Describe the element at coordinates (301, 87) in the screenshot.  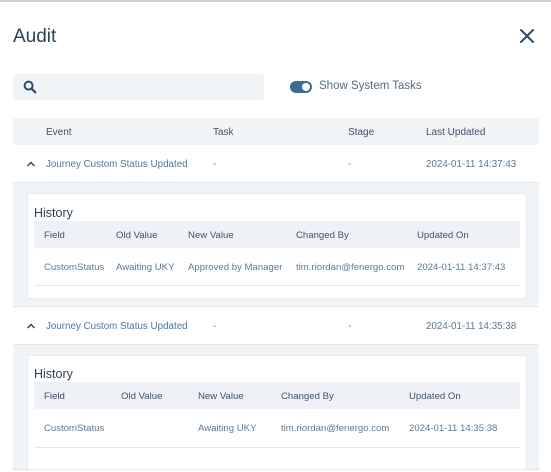
I see `show-system-tasks-toggle` at that location.